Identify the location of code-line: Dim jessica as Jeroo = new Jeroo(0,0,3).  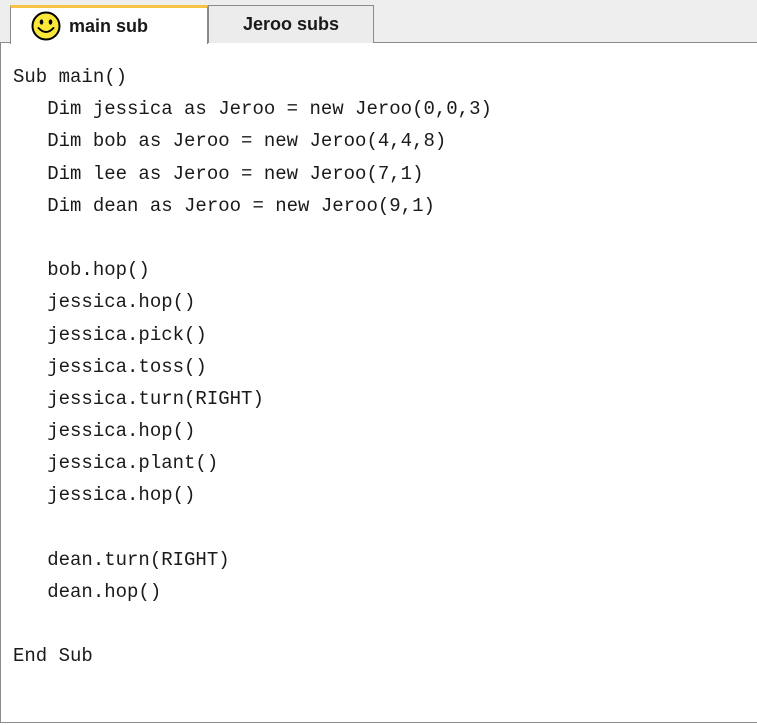
(252, 109).